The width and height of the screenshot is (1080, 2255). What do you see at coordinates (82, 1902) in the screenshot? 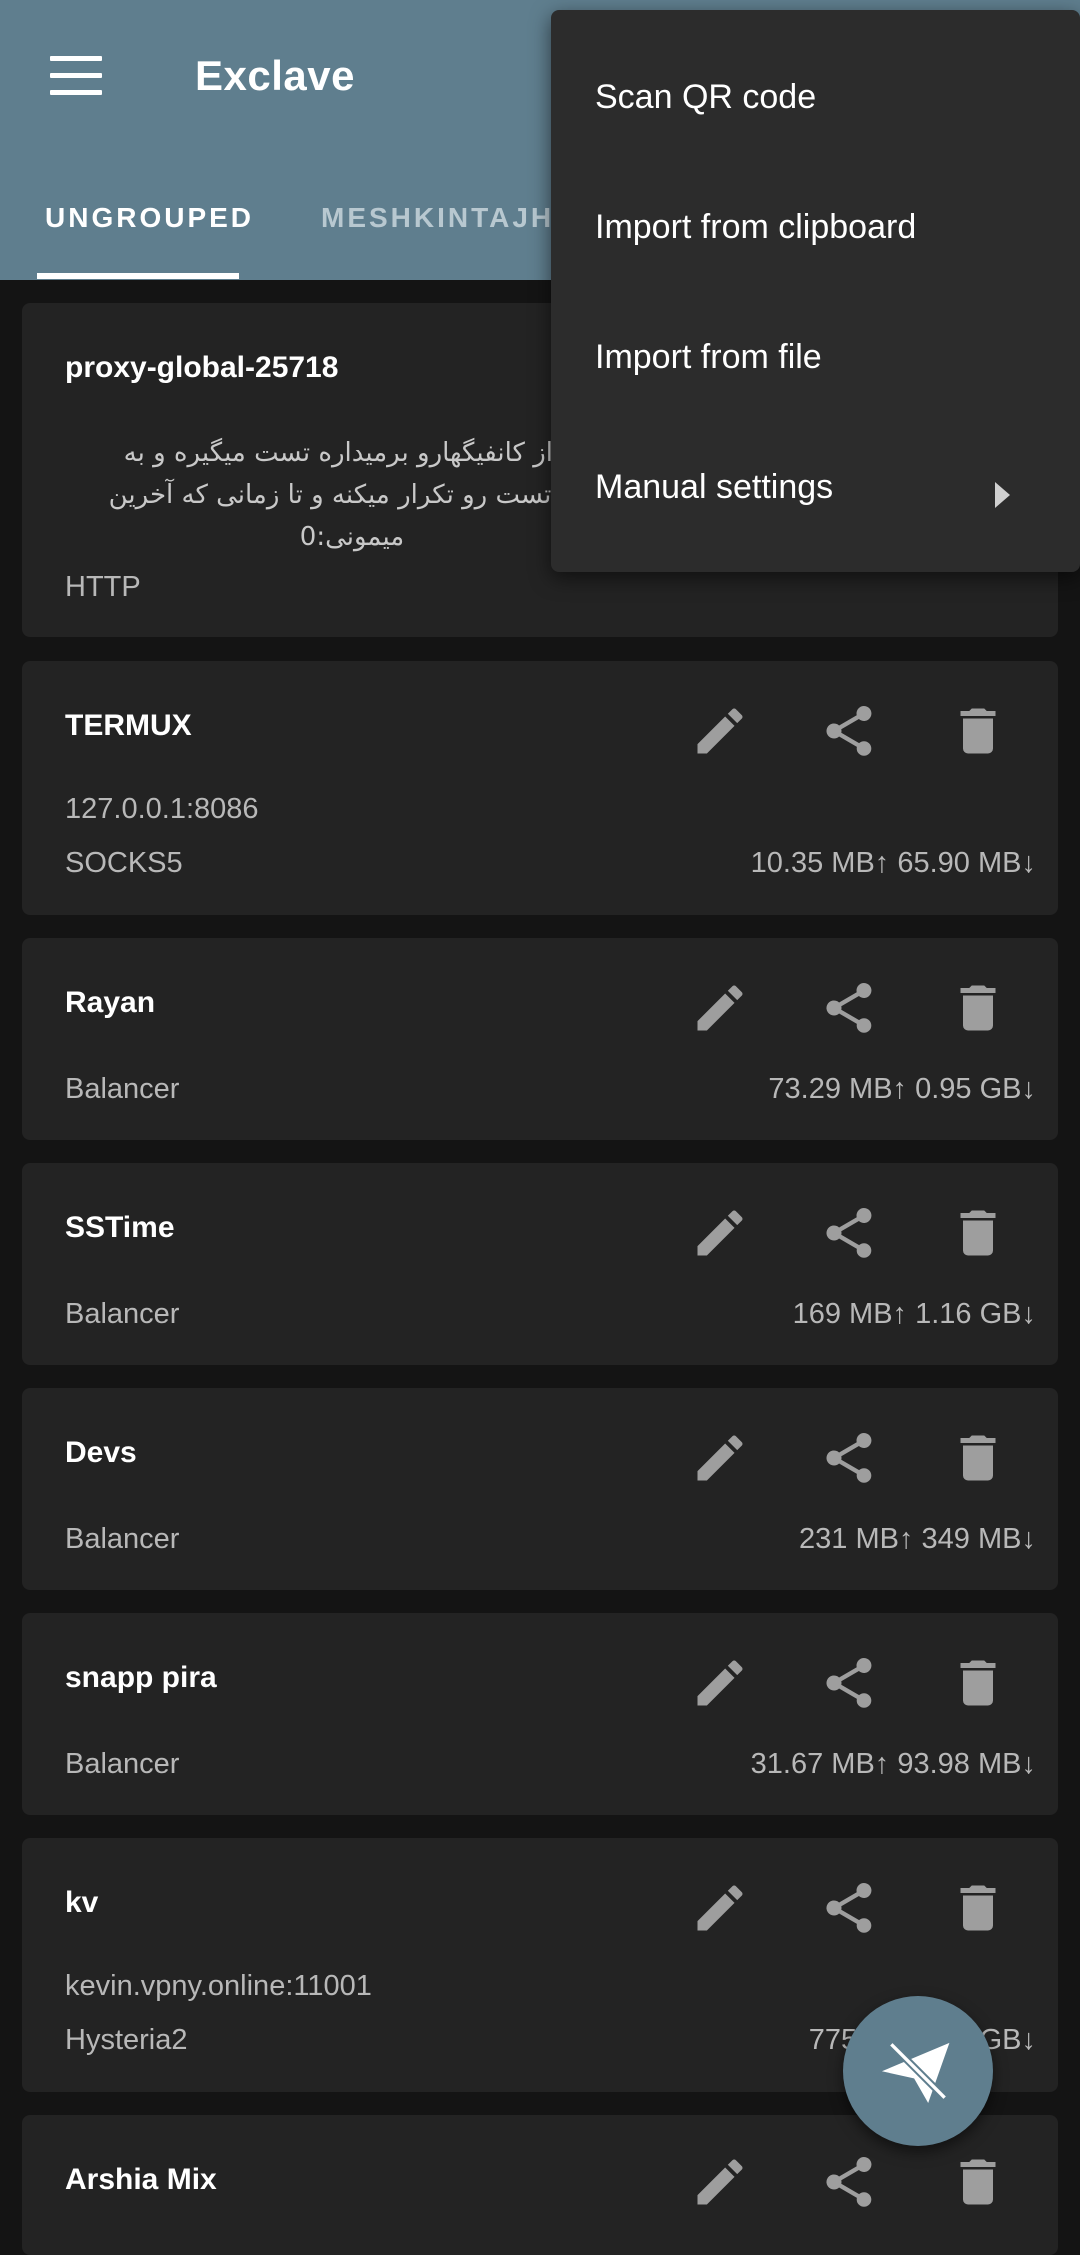
I see `profile-name: kv` at bounding box center [82, 1902].